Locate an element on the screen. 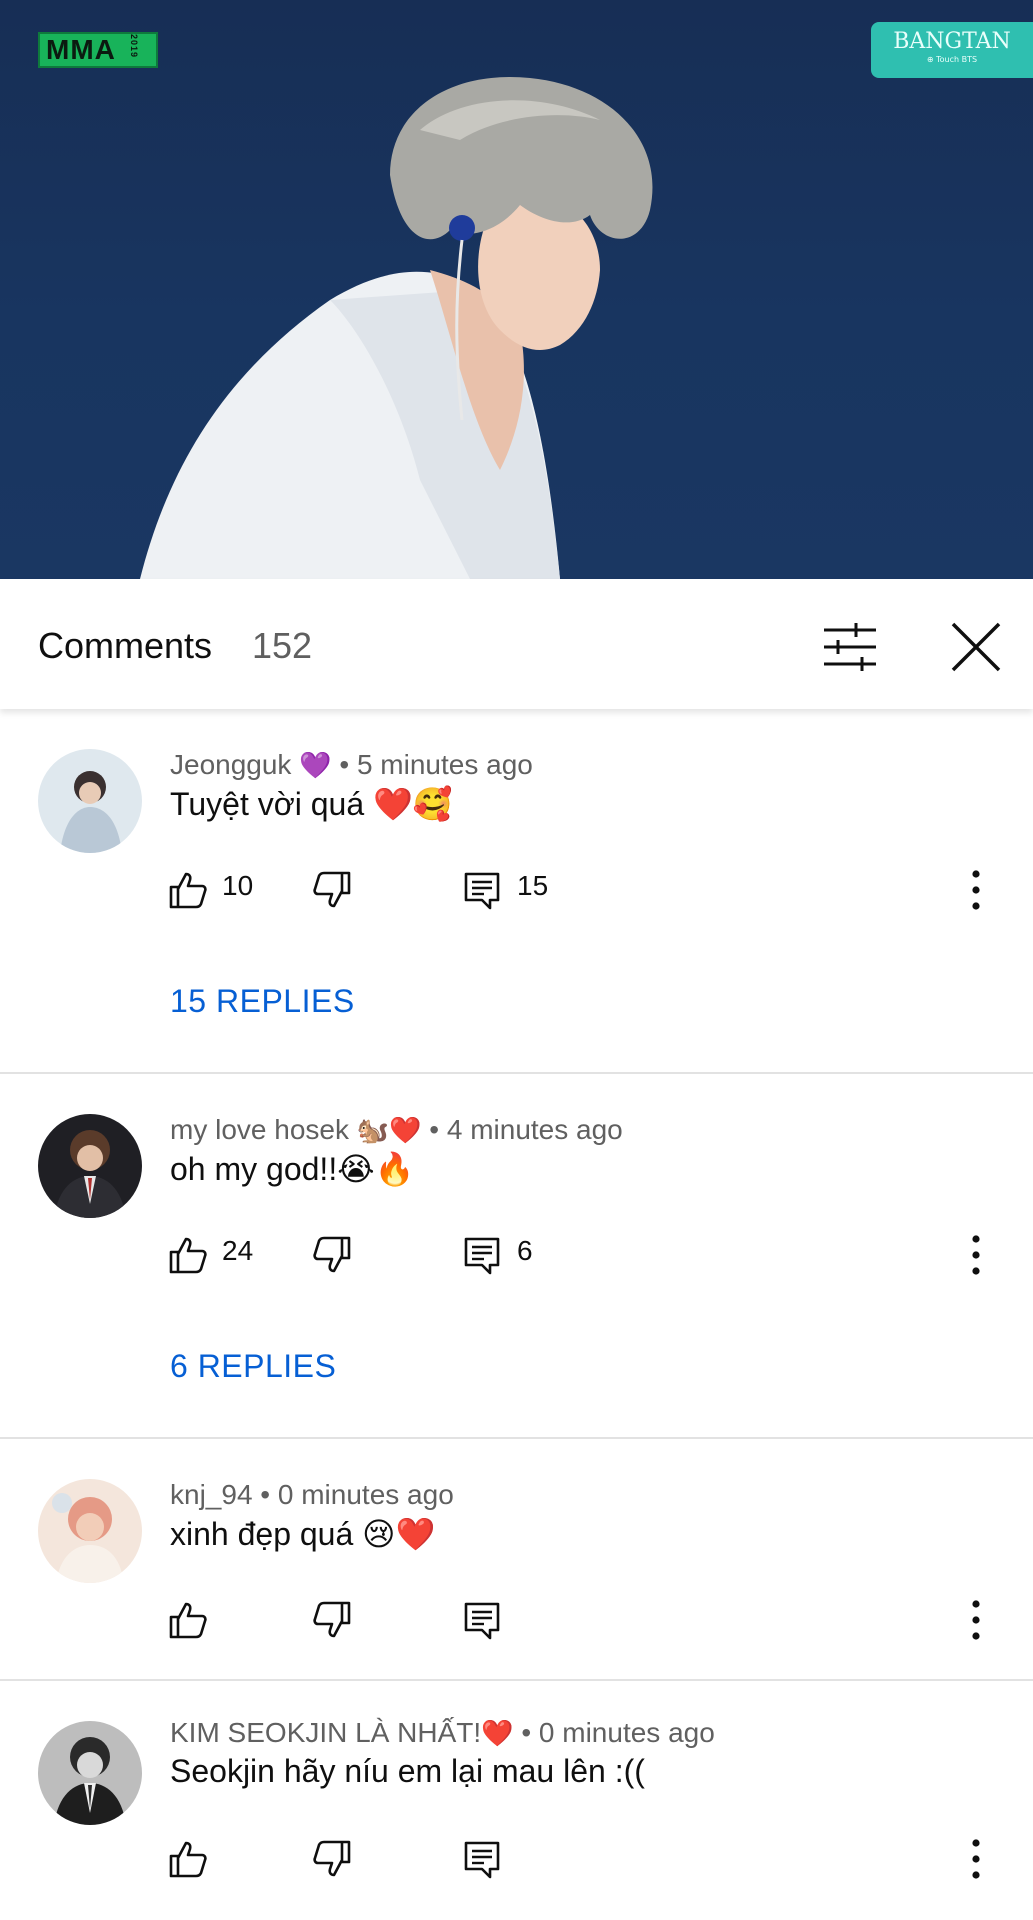  comment-meta: knj_94 • 0 minutes ago is located at coordinates (312, 1495).